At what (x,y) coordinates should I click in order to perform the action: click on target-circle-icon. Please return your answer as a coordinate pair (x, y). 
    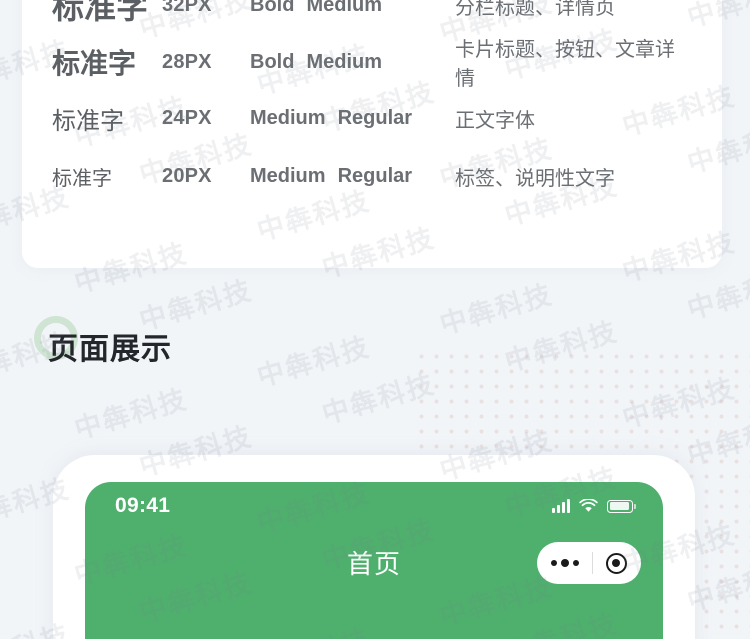
    Looking at the image, I should click on (616, 563).